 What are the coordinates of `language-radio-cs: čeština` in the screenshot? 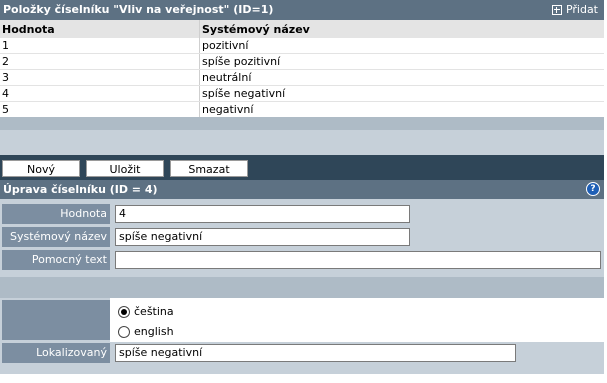 It's located at (146, 311).